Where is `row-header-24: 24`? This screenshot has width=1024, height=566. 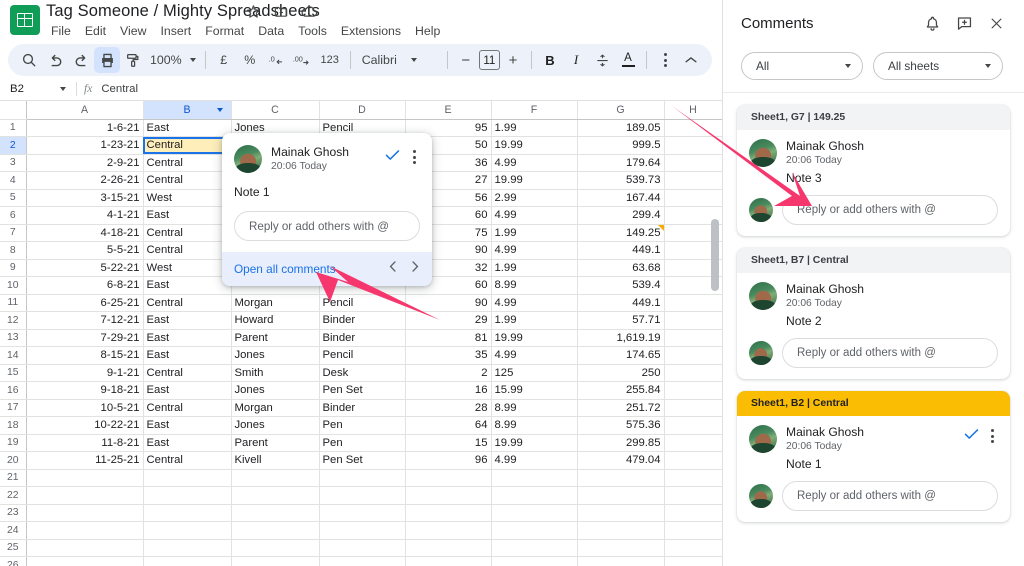 row-header-24: 24 is located at coordinates (13, 530).